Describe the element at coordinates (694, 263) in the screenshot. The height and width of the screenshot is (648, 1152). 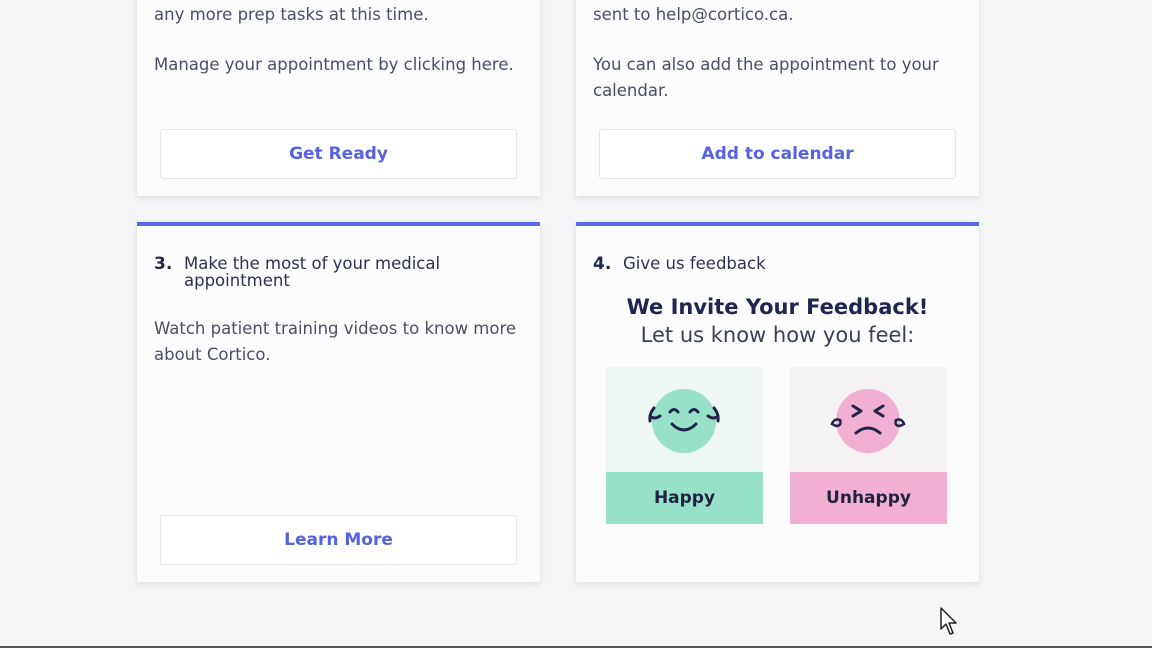
I see `step-title-feedback: Give us feedback` at that location.